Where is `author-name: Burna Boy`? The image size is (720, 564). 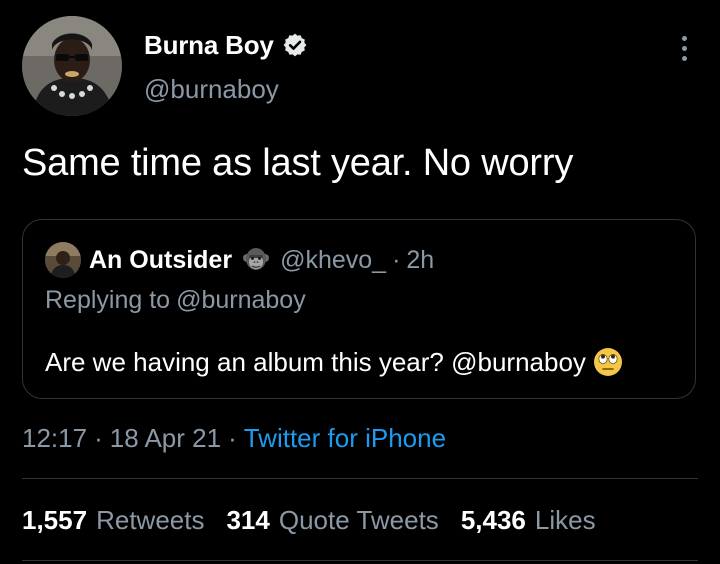
author-name: Burna Boy is located at coordinates (209, 45).